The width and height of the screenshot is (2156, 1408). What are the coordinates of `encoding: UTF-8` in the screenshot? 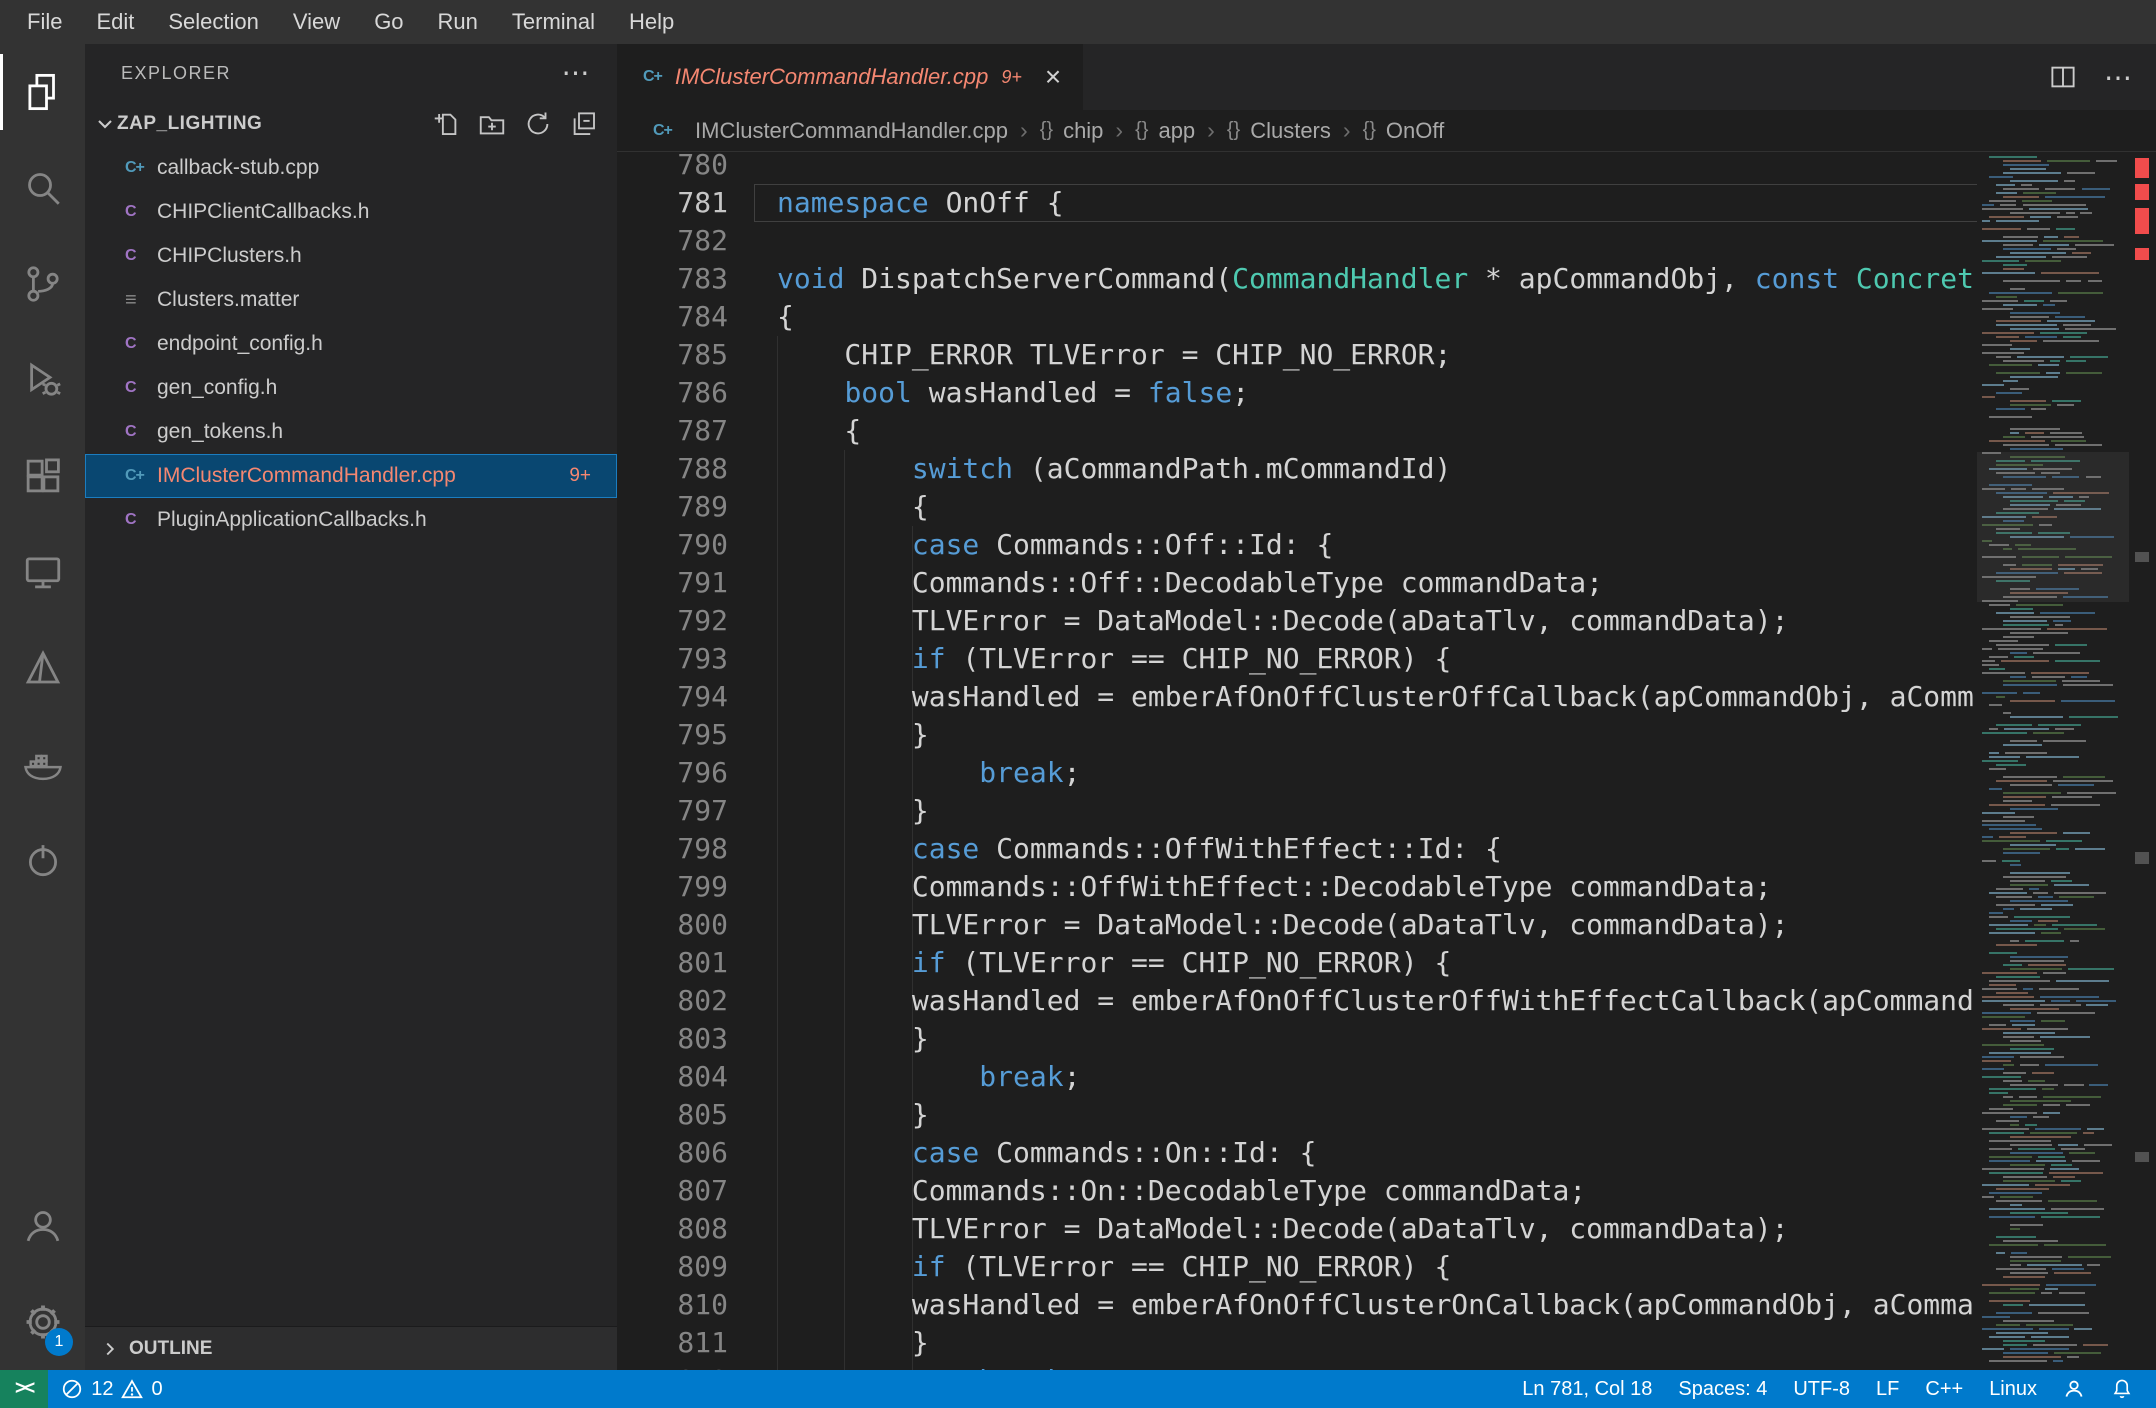 It's located at (1821, 1389).